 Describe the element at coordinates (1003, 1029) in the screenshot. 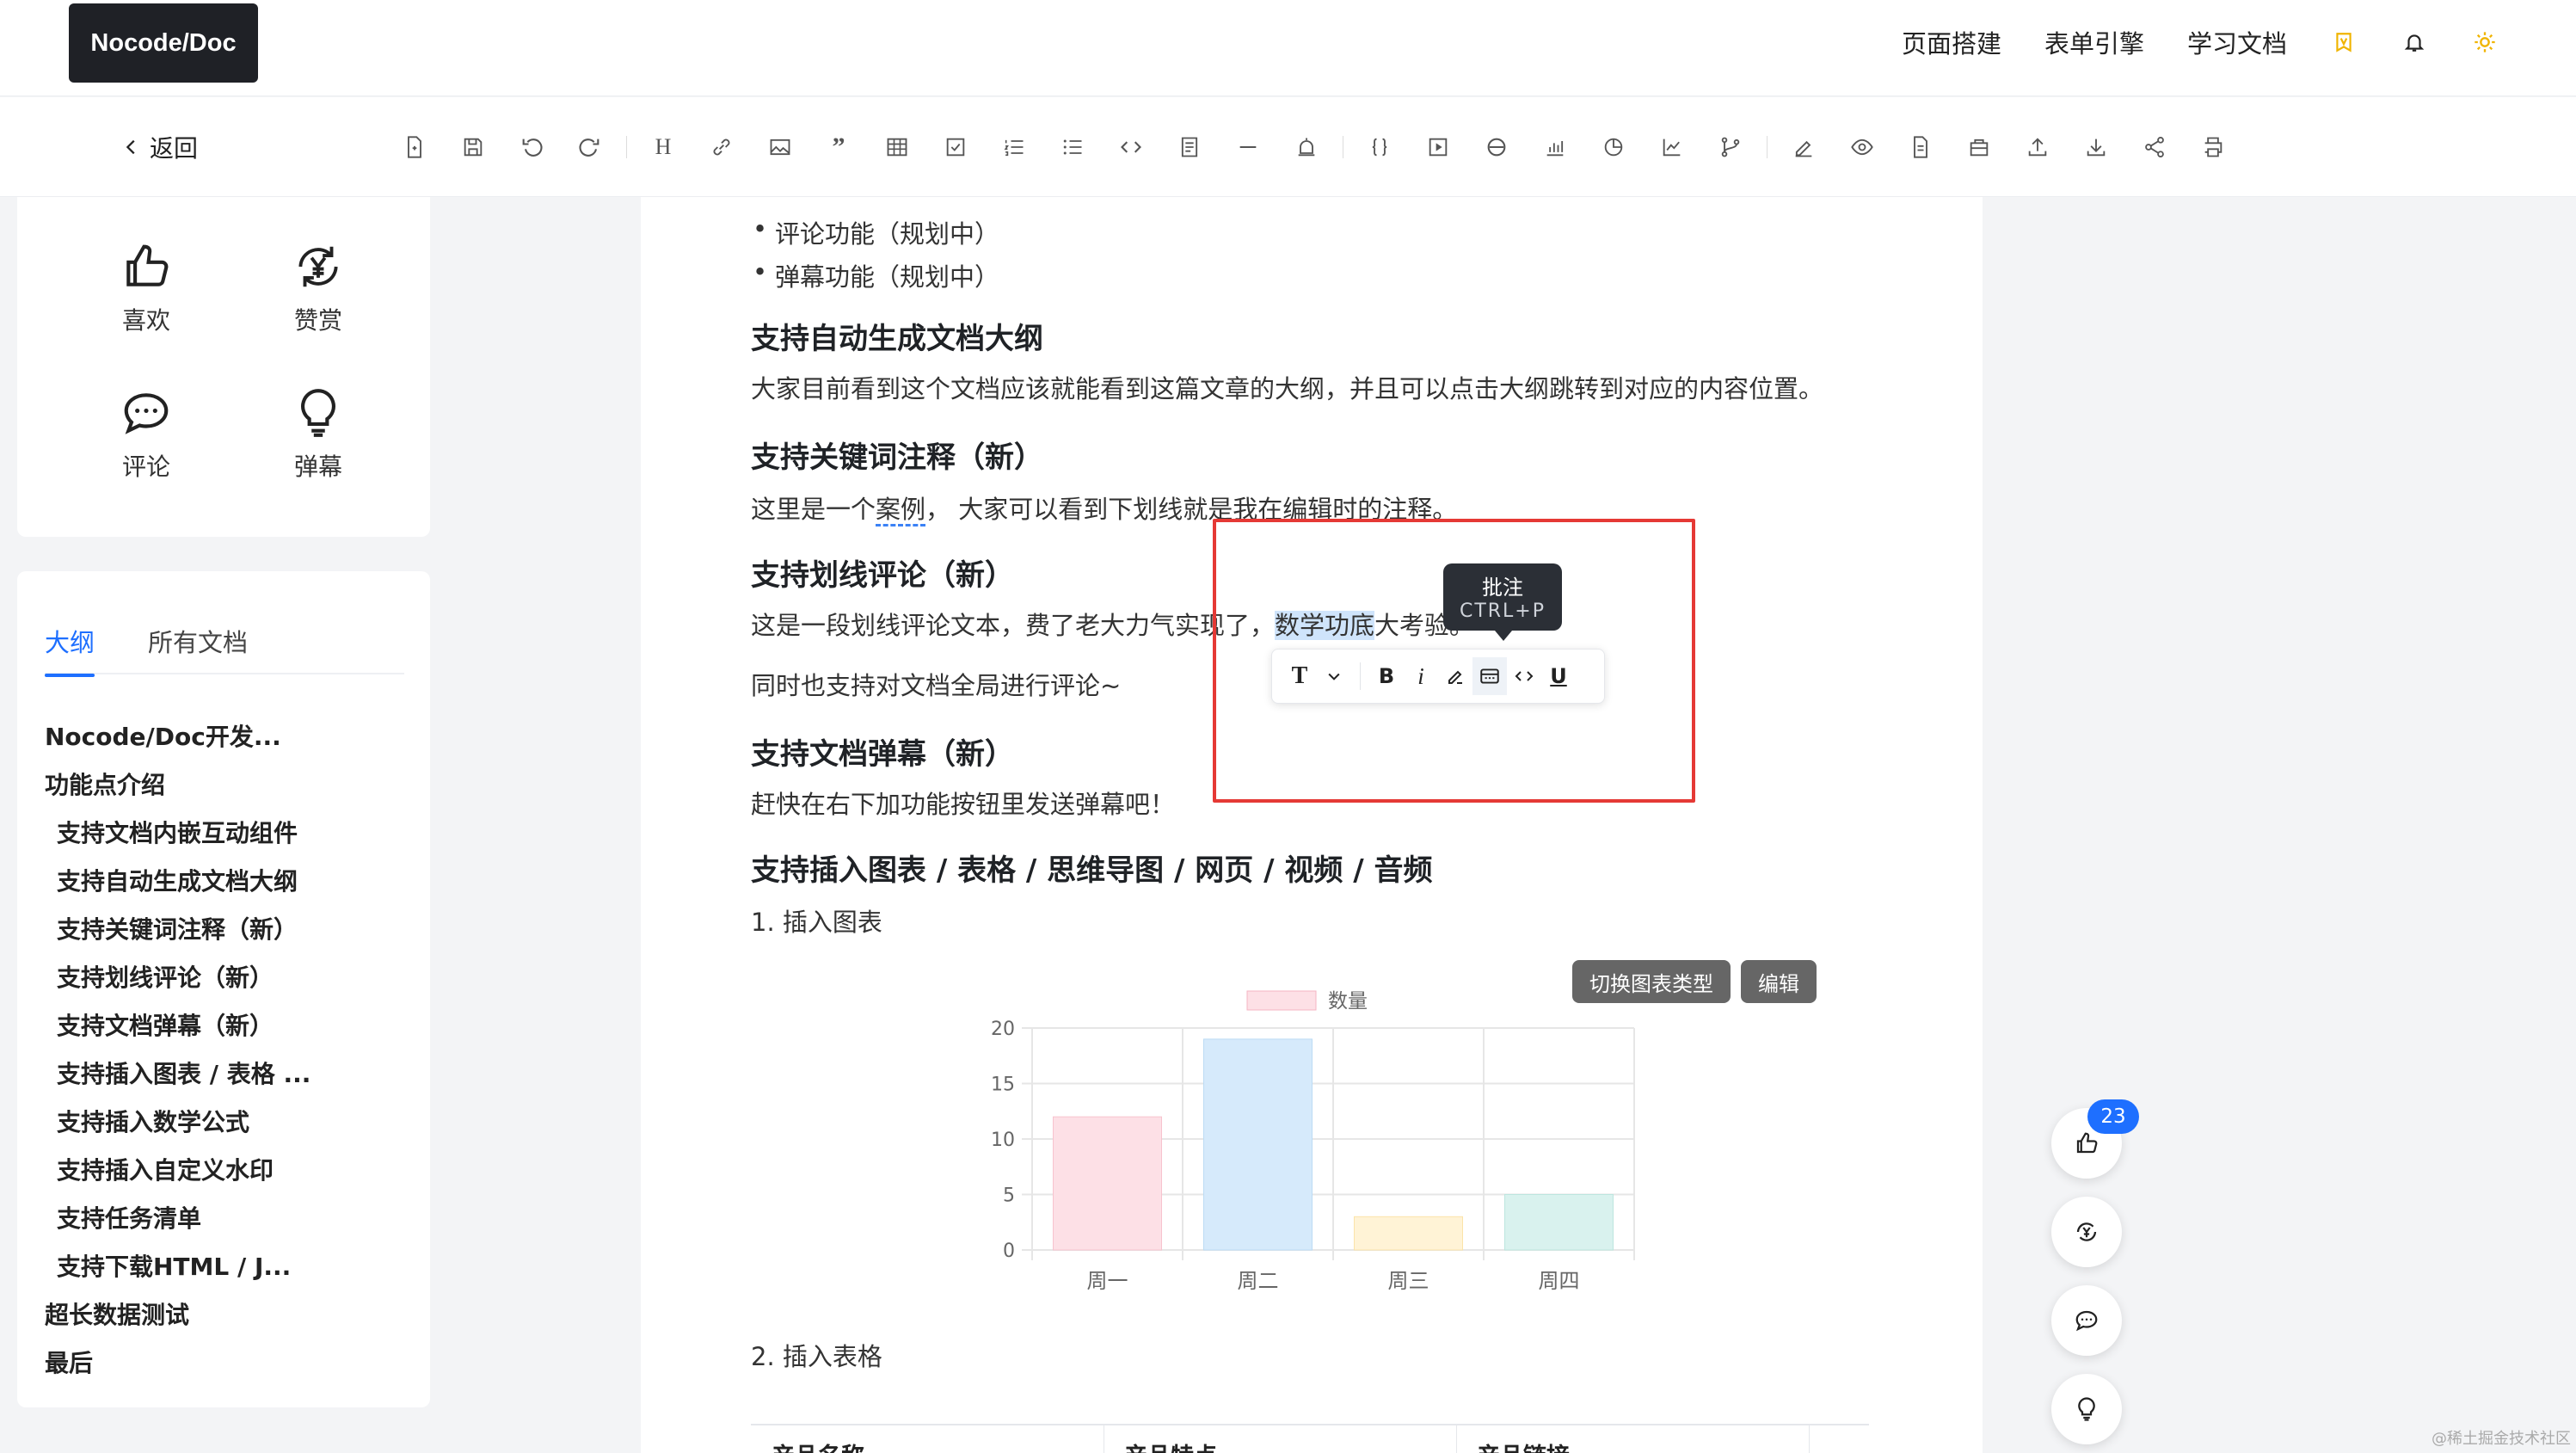

I see `y-tick-label: 20` at that location.